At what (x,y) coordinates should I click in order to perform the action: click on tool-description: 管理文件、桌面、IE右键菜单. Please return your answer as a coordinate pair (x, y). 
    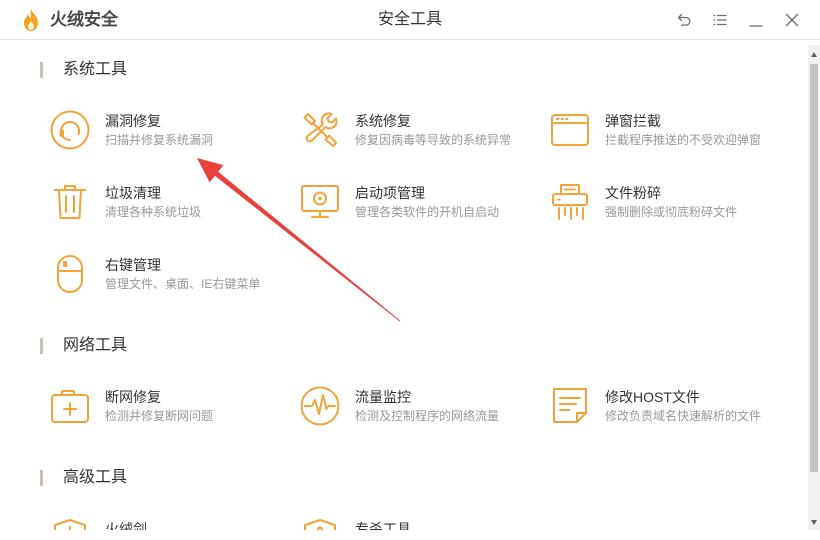
    Looking at the image, I should click on (183, 284).